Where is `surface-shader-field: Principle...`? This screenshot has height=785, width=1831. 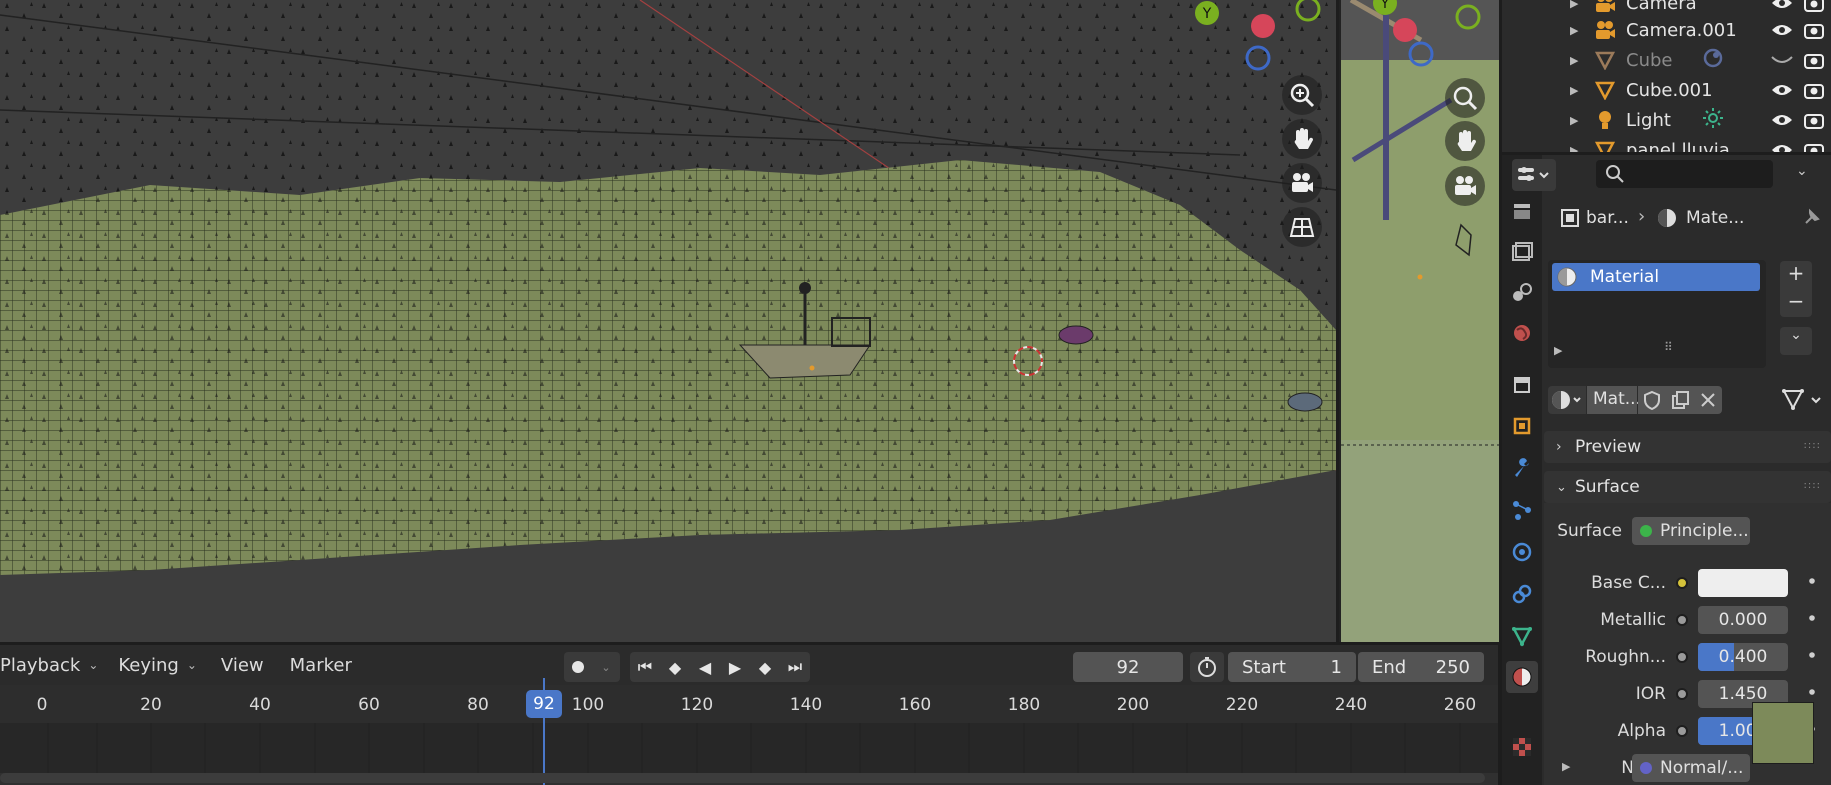 surface-shader-field: Principle... is located at coordinates (1691, 531).